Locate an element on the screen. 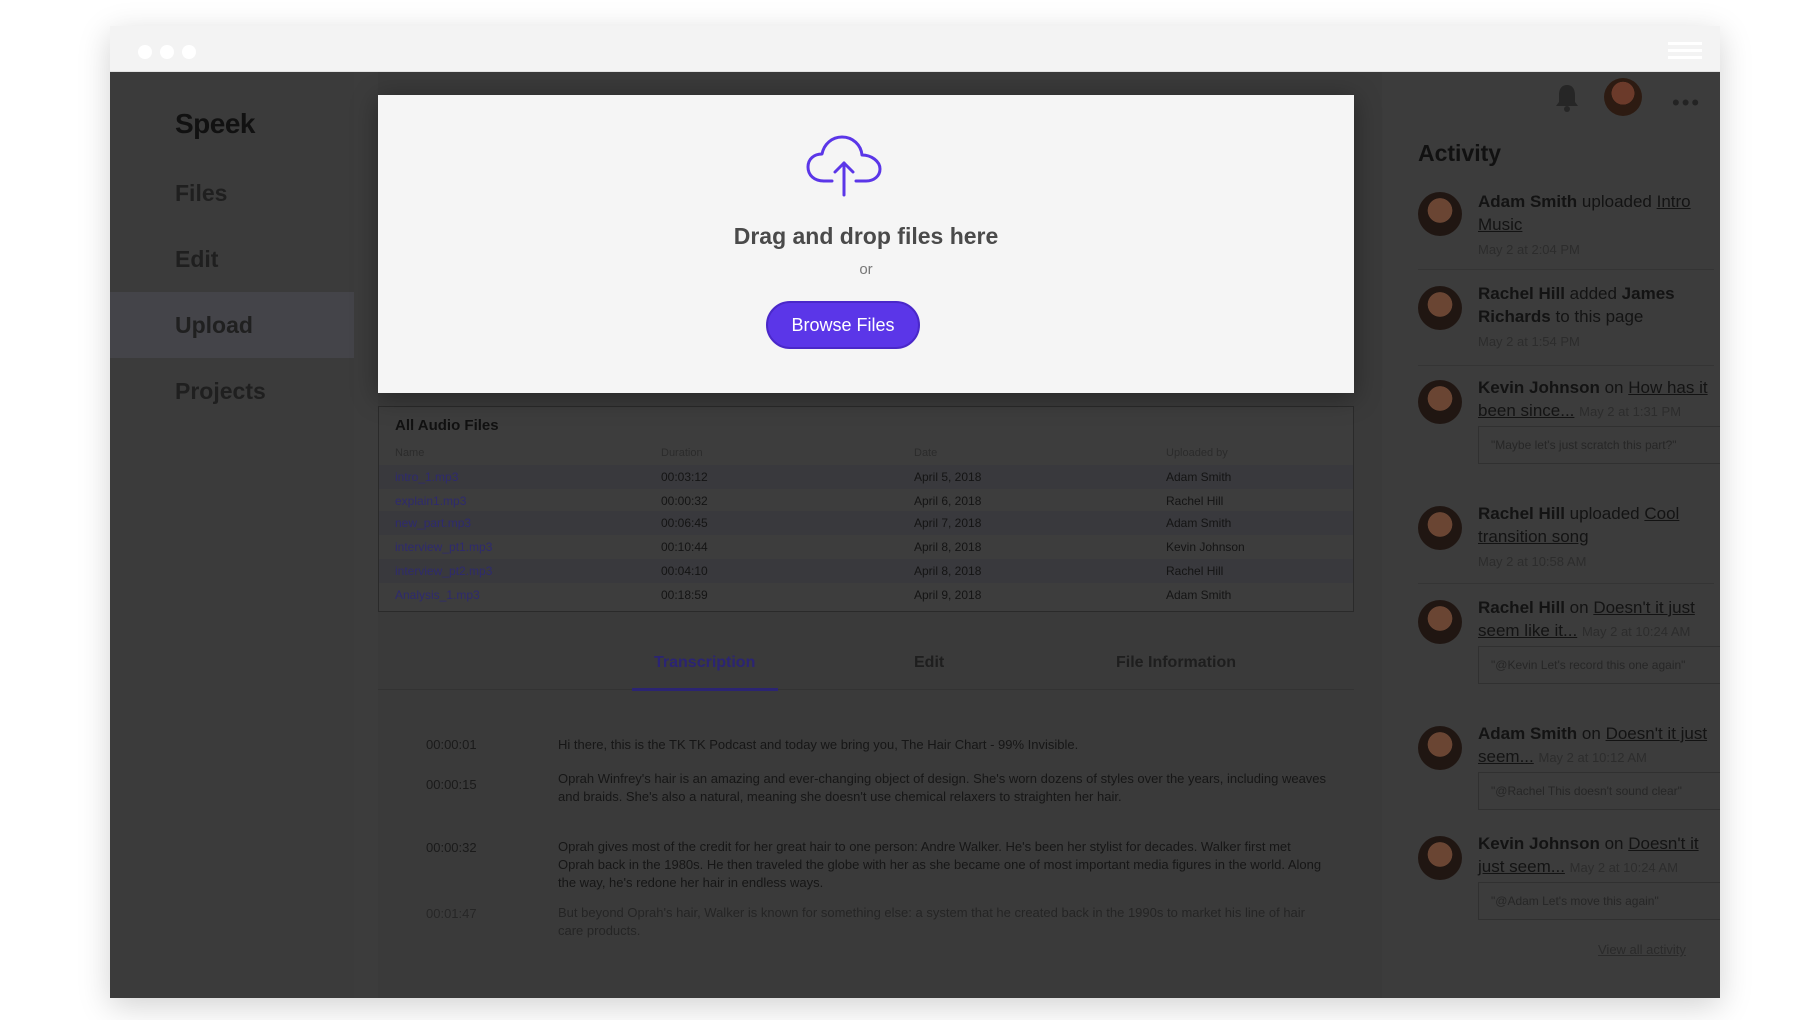  window-close-dot is located at coordinates (145, 52).